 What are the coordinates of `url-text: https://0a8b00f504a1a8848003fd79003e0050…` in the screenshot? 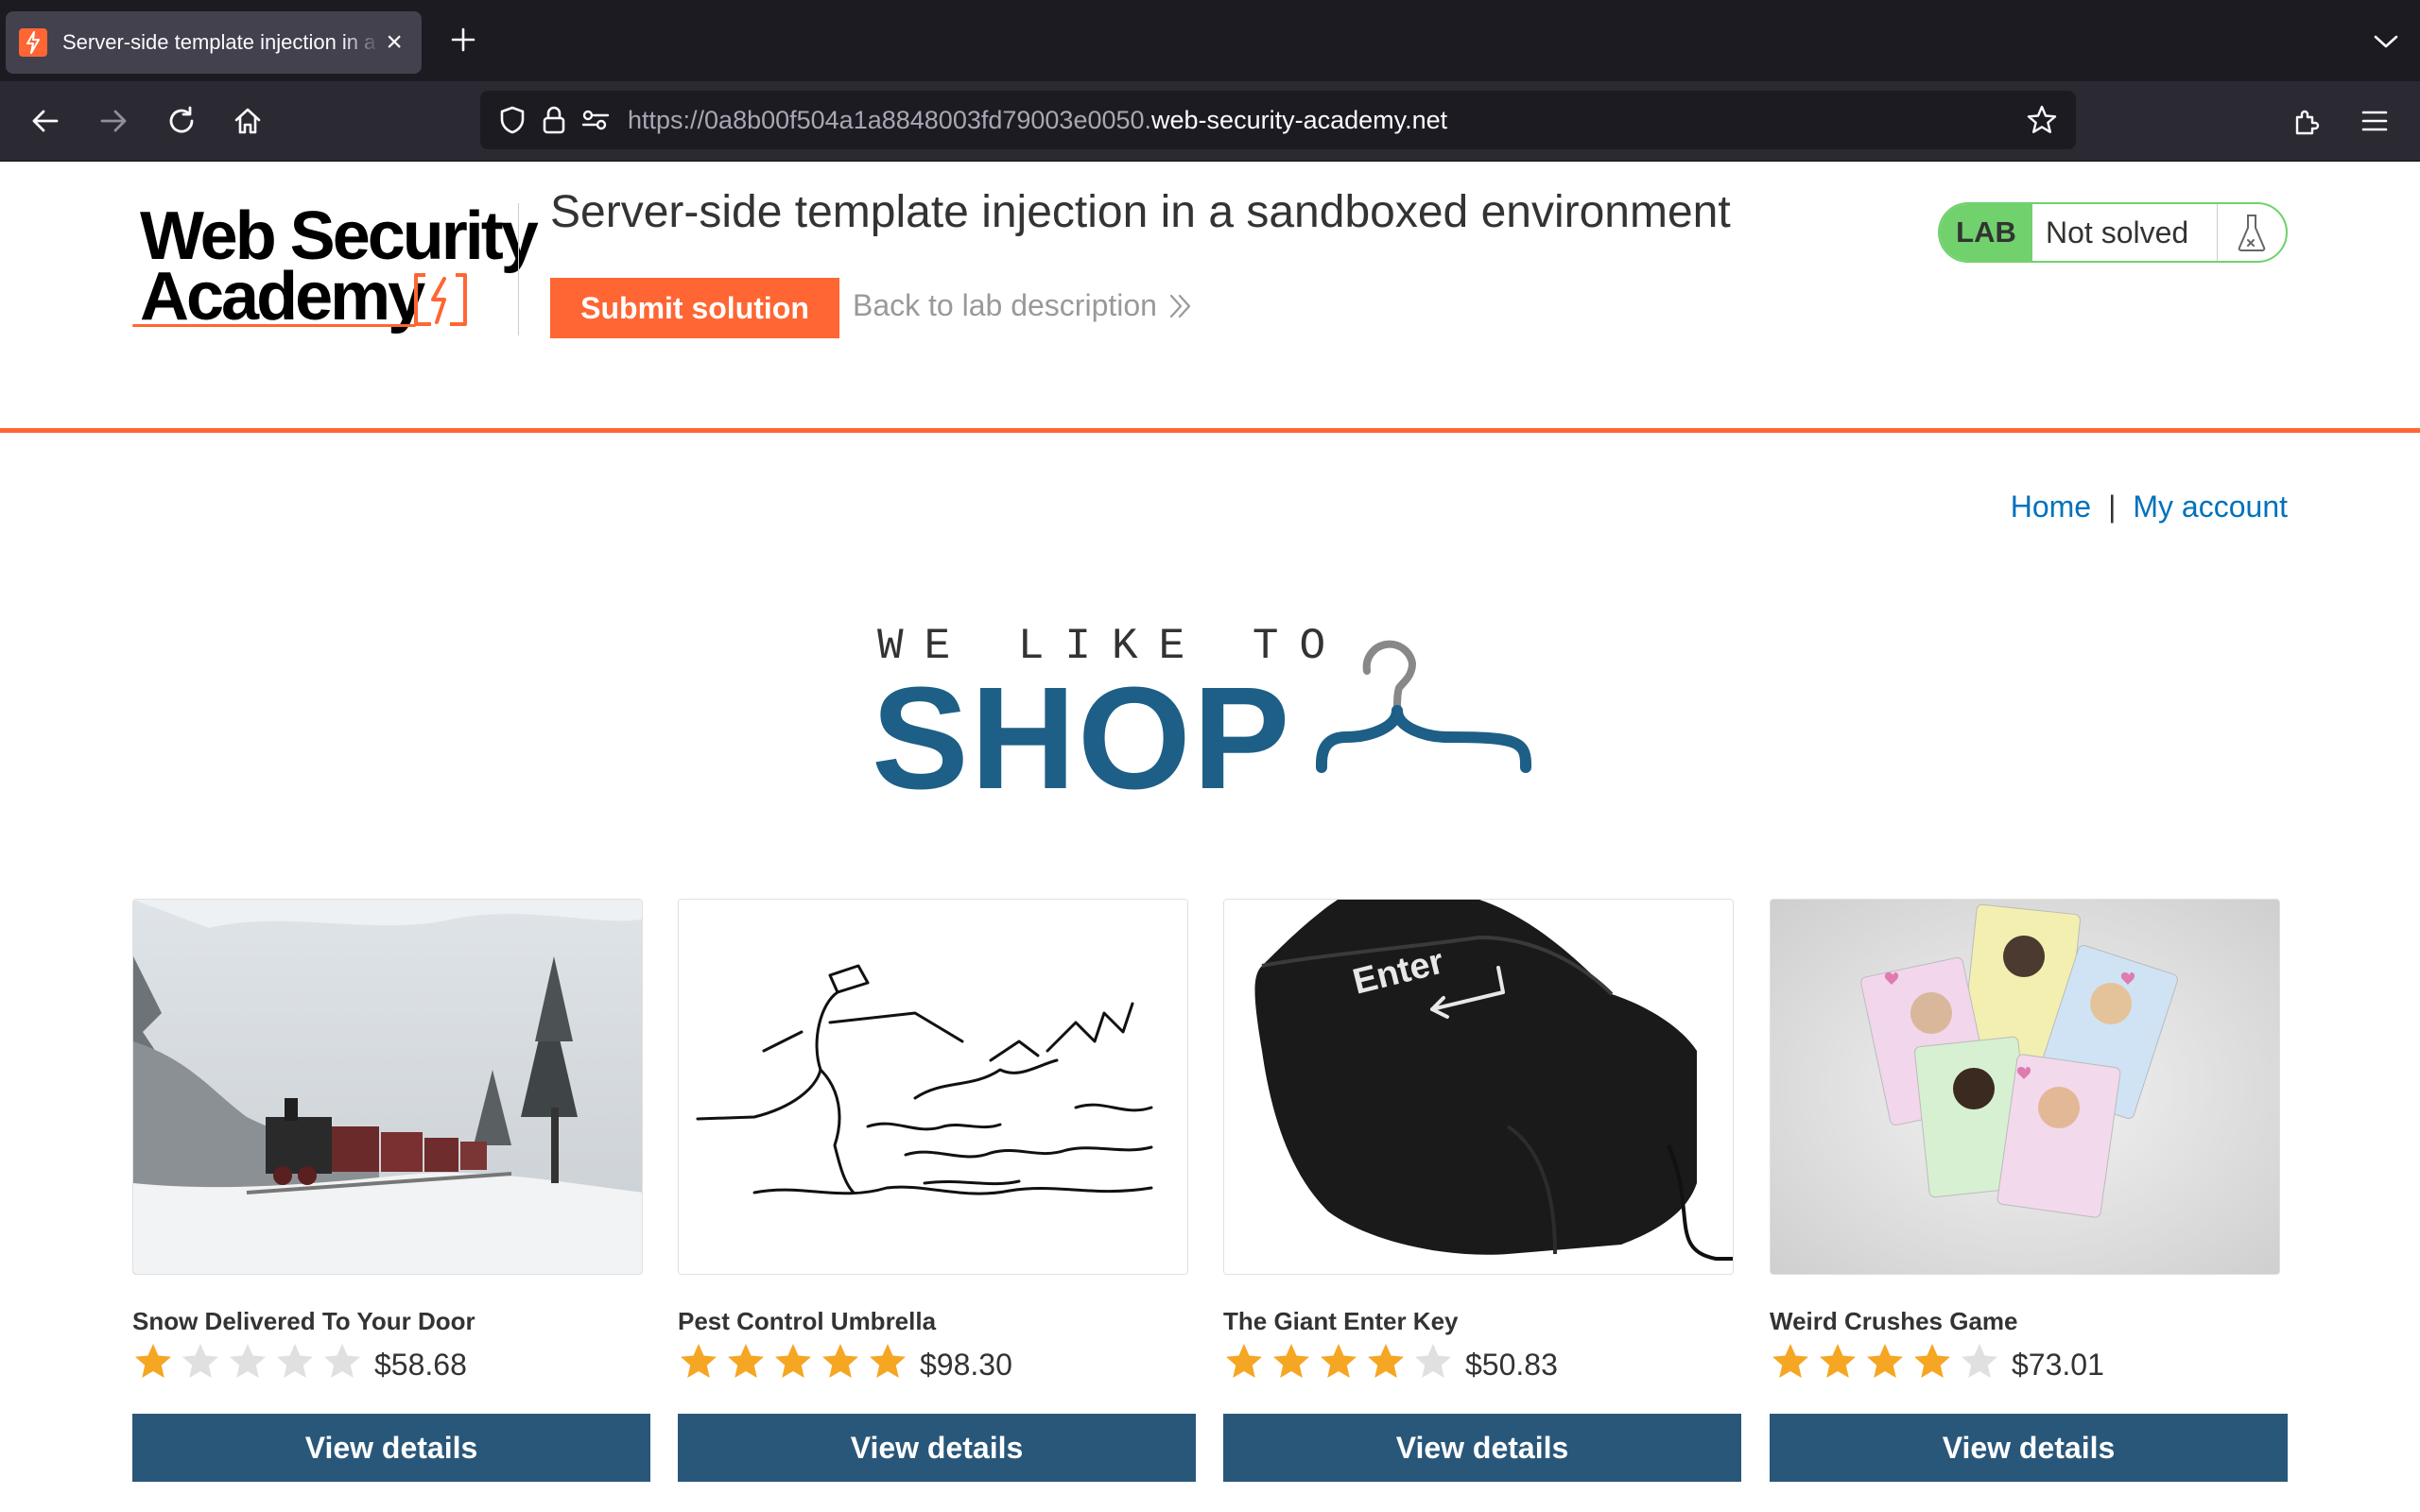 It's located at (1037, 120).